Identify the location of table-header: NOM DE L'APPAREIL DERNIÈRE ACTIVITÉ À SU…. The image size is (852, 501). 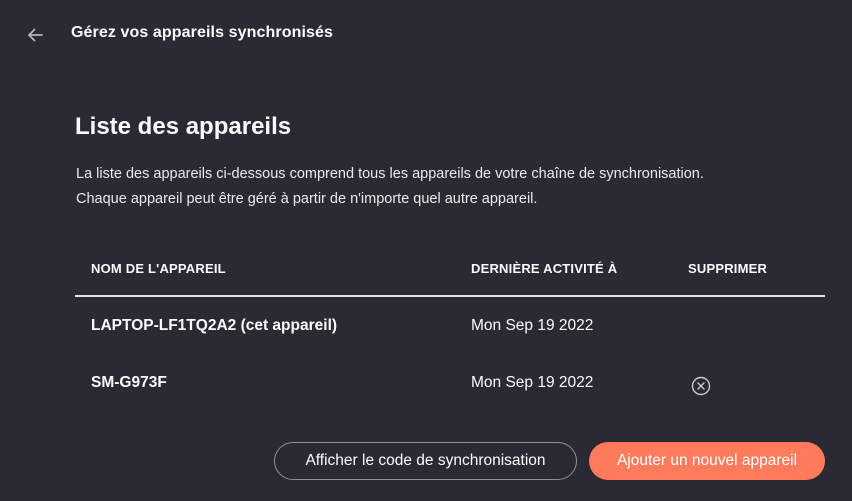
(450, 272).